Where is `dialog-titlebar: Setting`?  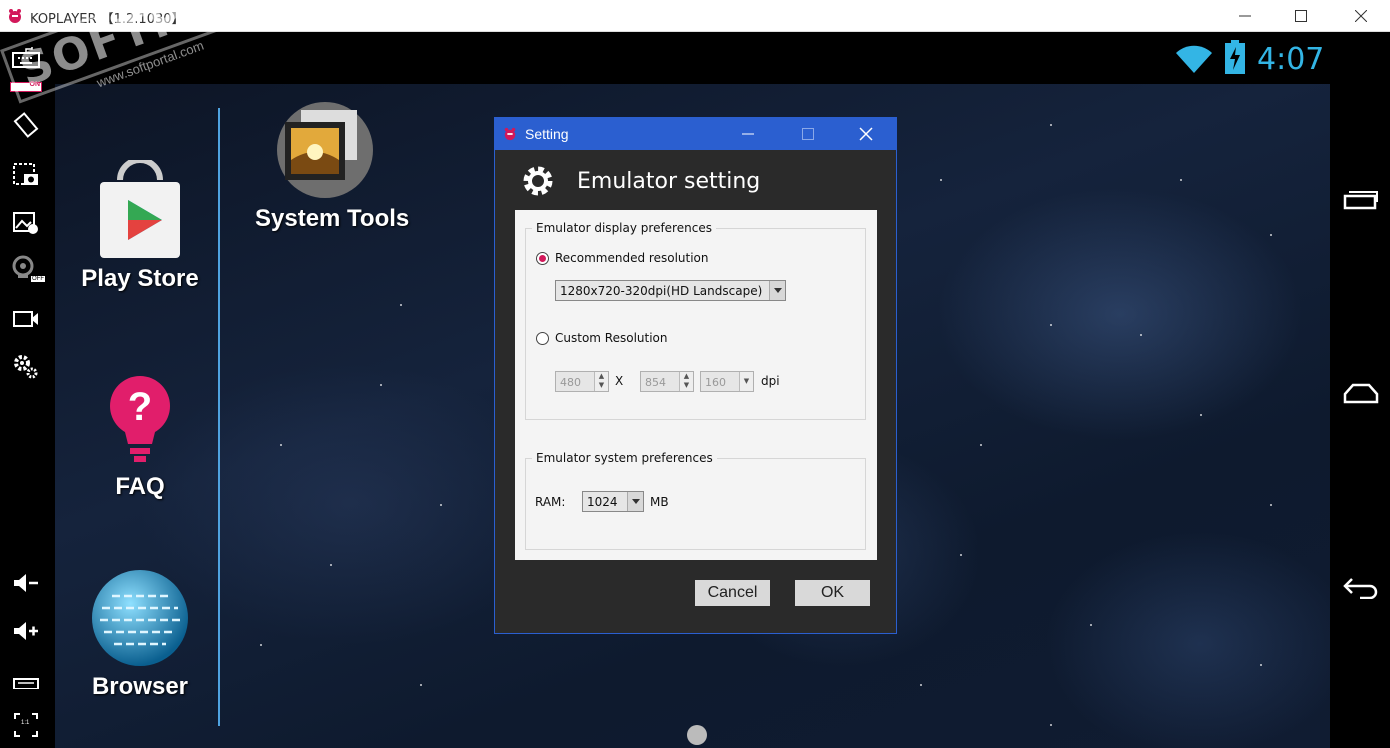 dialog-titlebar: Setting is located at coordinates (695, 134).